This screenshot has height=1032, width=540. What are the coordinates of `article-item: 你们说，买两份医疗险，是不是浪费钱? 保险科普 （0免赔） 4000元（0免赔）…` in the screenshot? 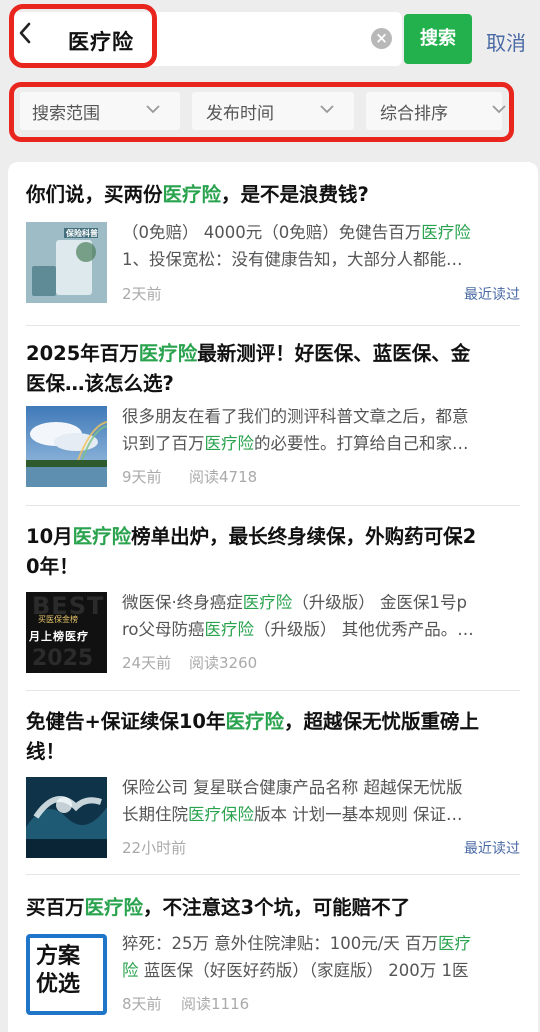 It's located at (273, 245).